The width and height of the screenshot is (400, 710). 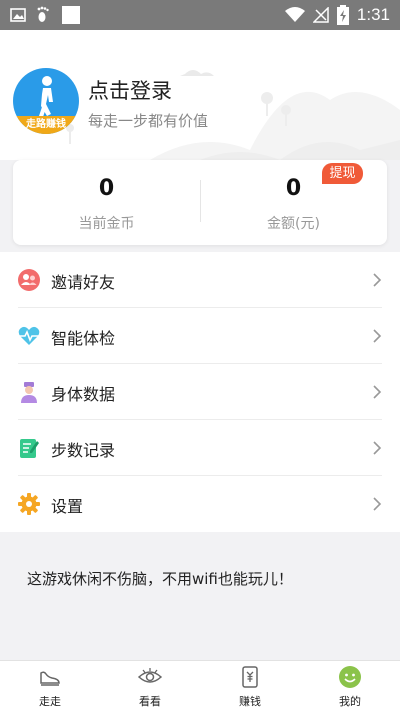 I want to click on menu-item-label: 步数记录, so click(x=83, y=450).